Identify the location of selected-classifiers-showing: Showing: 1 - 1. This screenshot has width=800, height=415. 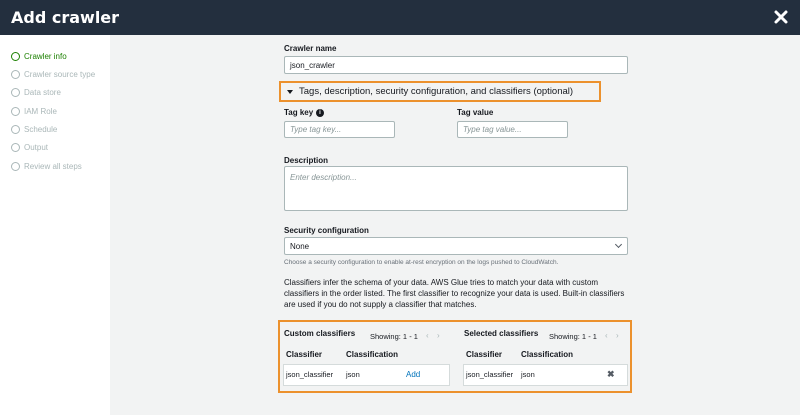
(573, 336).